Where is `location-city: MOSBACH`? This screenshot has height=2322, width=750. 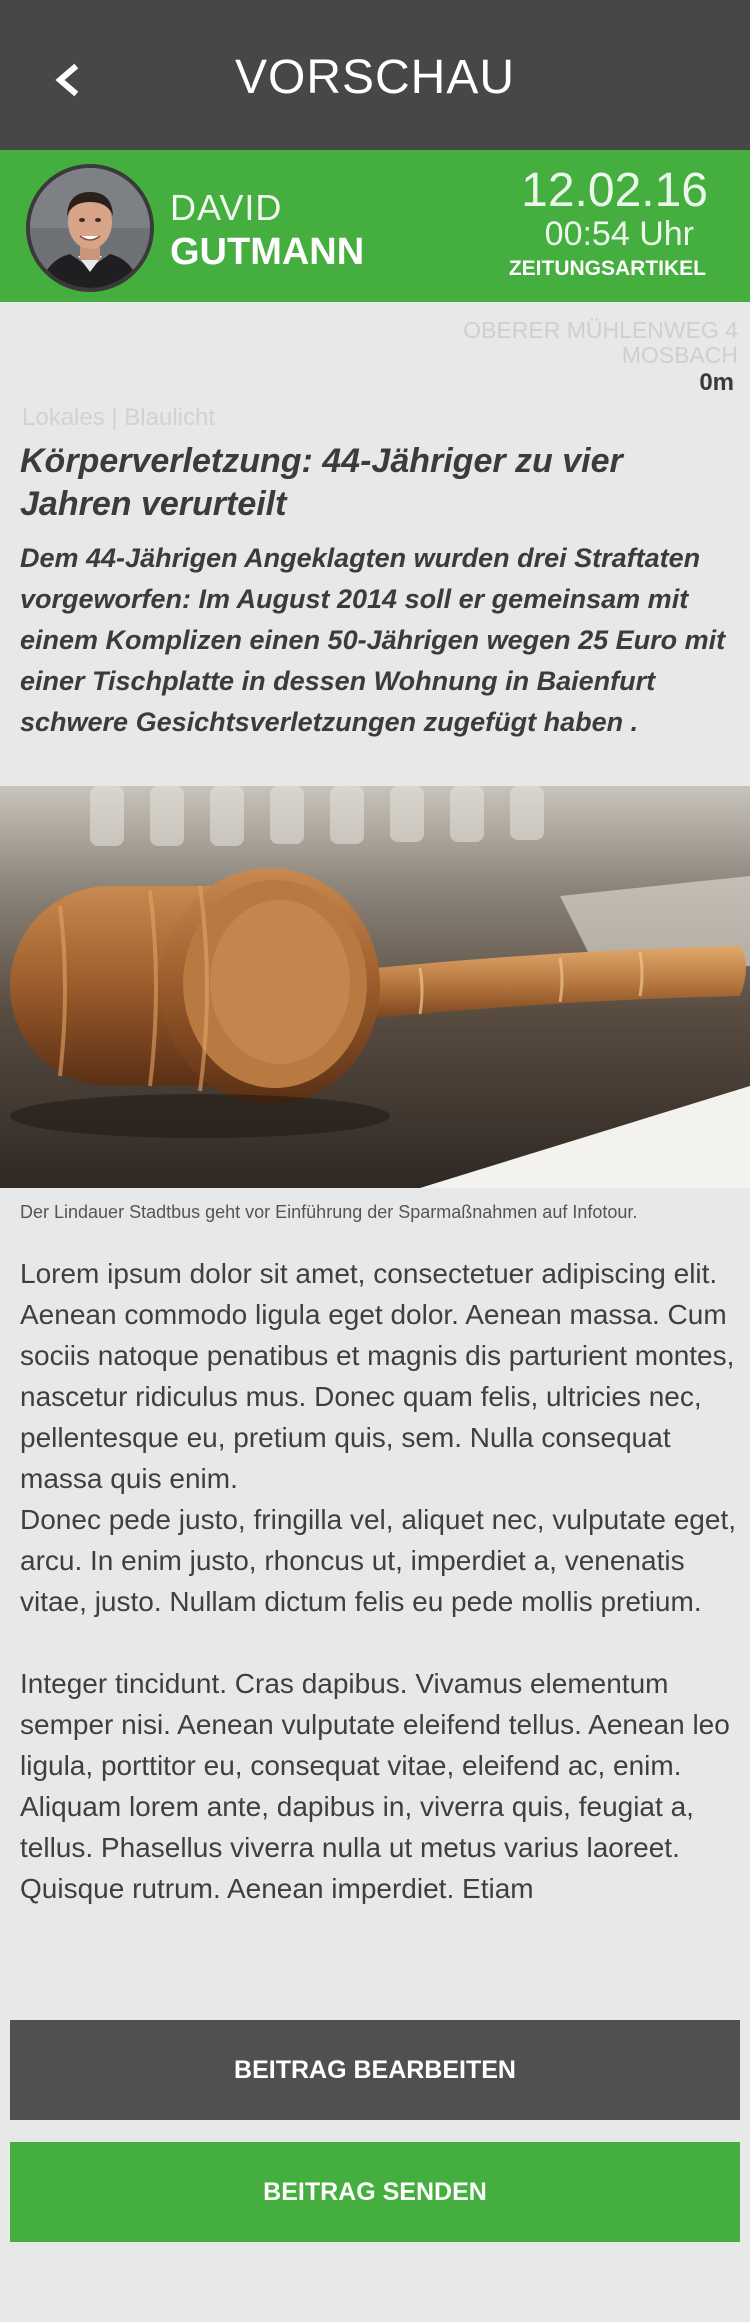 location-city: MOSBACH is located at coordinates (679, 355).